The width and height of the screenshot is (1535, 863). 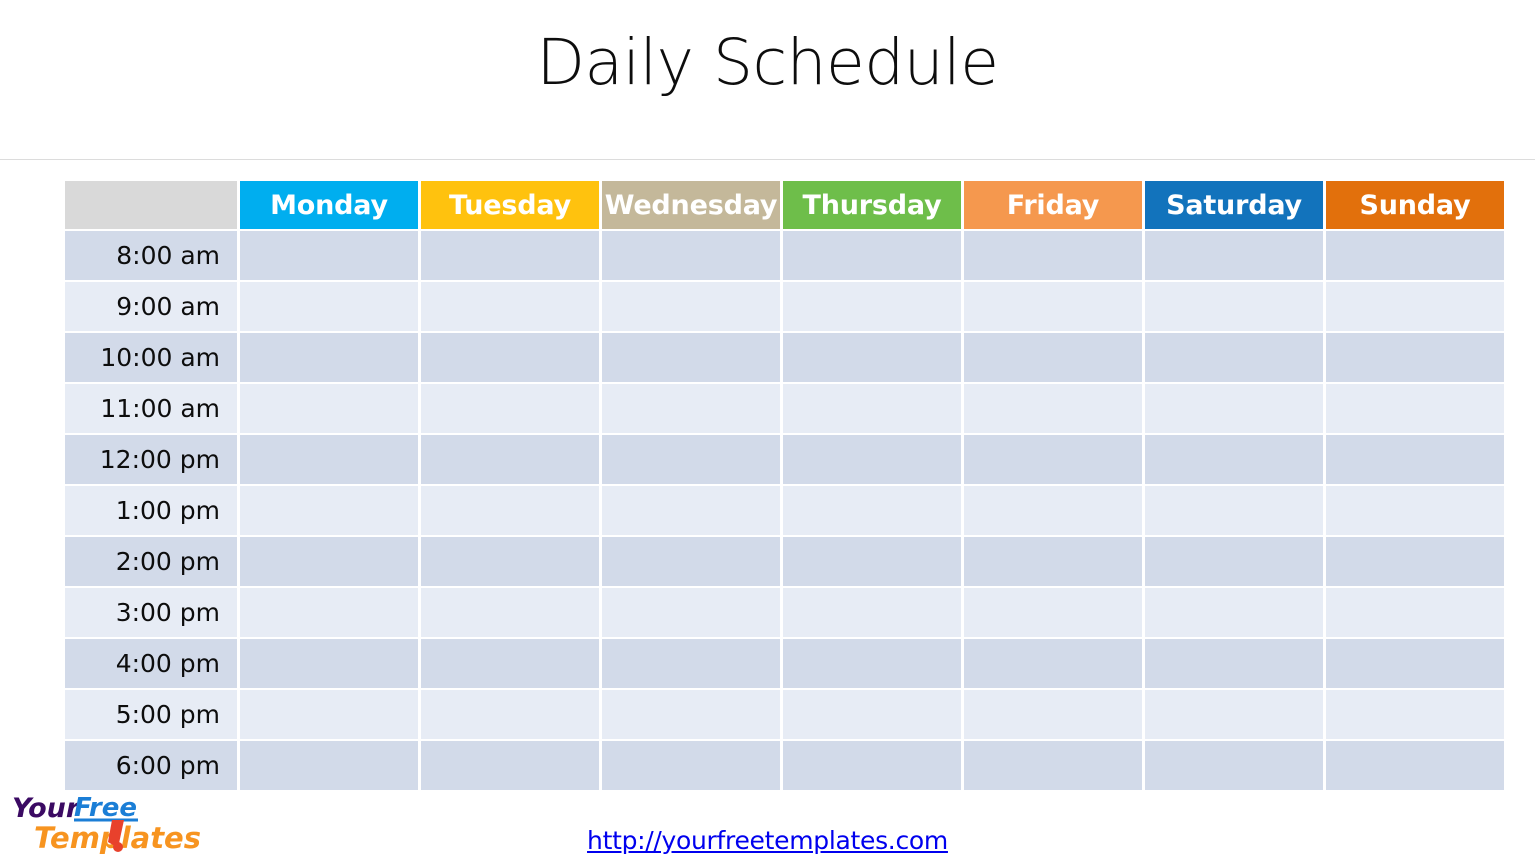 I want to click on schedule-row: 10:00 am, so click(x=784, y=357).